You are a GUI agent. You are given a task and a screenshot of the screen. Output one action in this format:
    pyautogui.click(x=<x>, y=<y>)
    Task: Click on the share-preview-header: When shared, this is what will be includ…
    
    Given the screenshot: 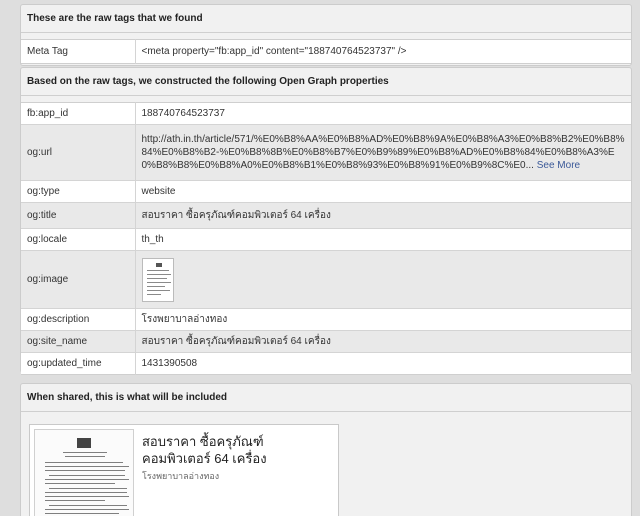 What is the action you would take?
    pyautogui.click(x=326, y=398)
    